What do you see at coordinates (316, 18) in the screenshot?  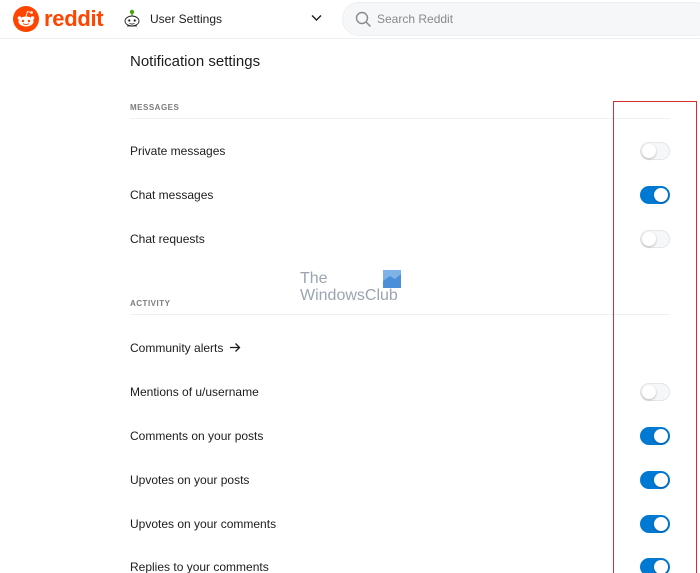 I see `chevron-down-icon` at bounding box center [316, 18].